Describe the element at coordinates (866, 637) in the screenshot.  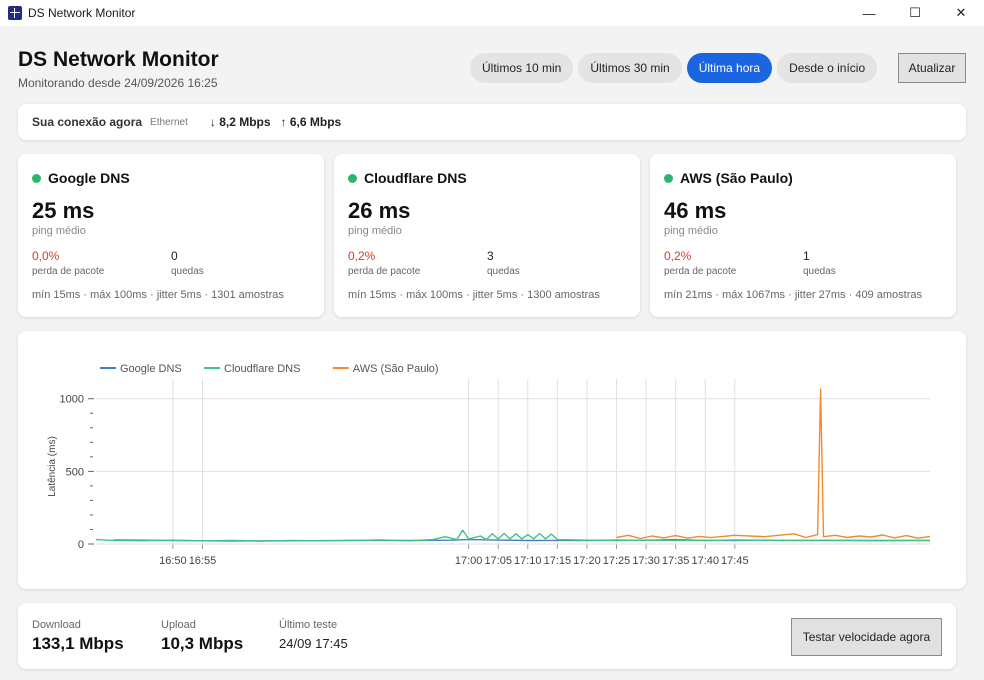
I see `run-speedtest-button: Testar velocidade agora` at that location.